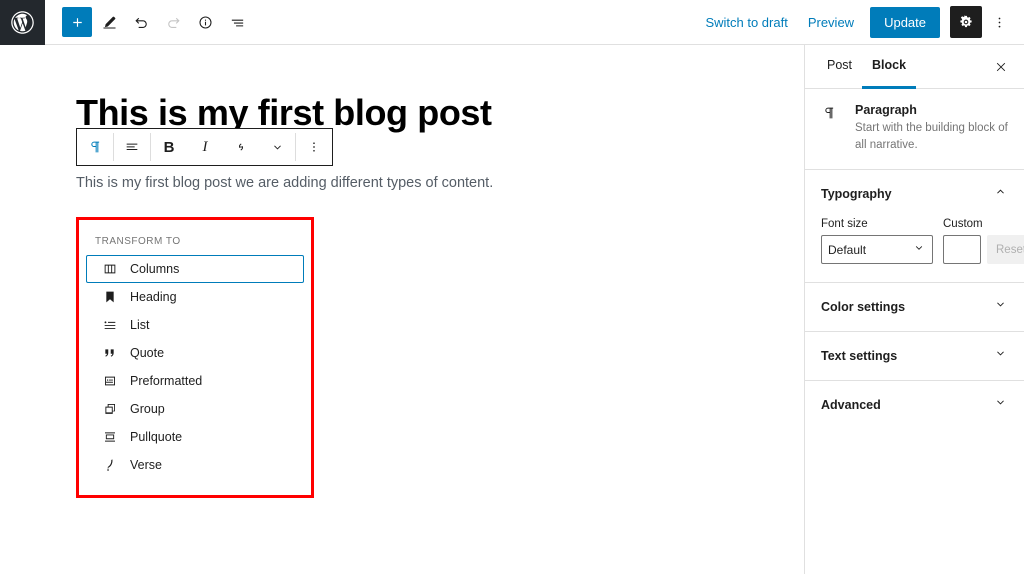 Image resolution: width=1024 pixels, height=574 pixels. I want to click on italic-button: I, so click(205, 147).